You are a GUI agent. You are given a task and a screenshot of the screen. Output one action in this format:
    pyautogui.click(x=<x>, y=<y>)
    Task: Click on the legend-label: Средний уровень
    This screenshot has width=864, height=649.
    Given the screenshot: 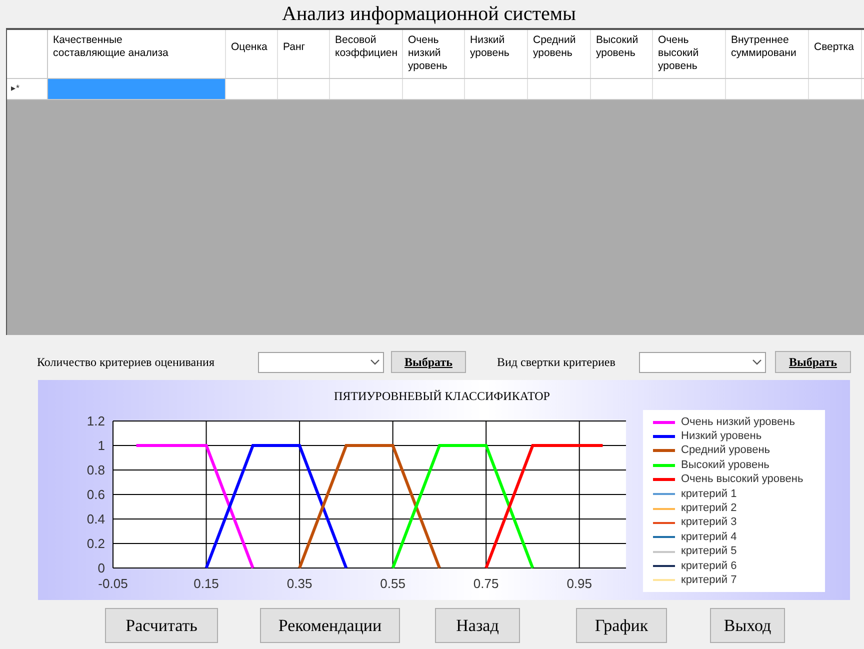 What is the action you would take?
    pyautogui.click(x=725, y=450)
    